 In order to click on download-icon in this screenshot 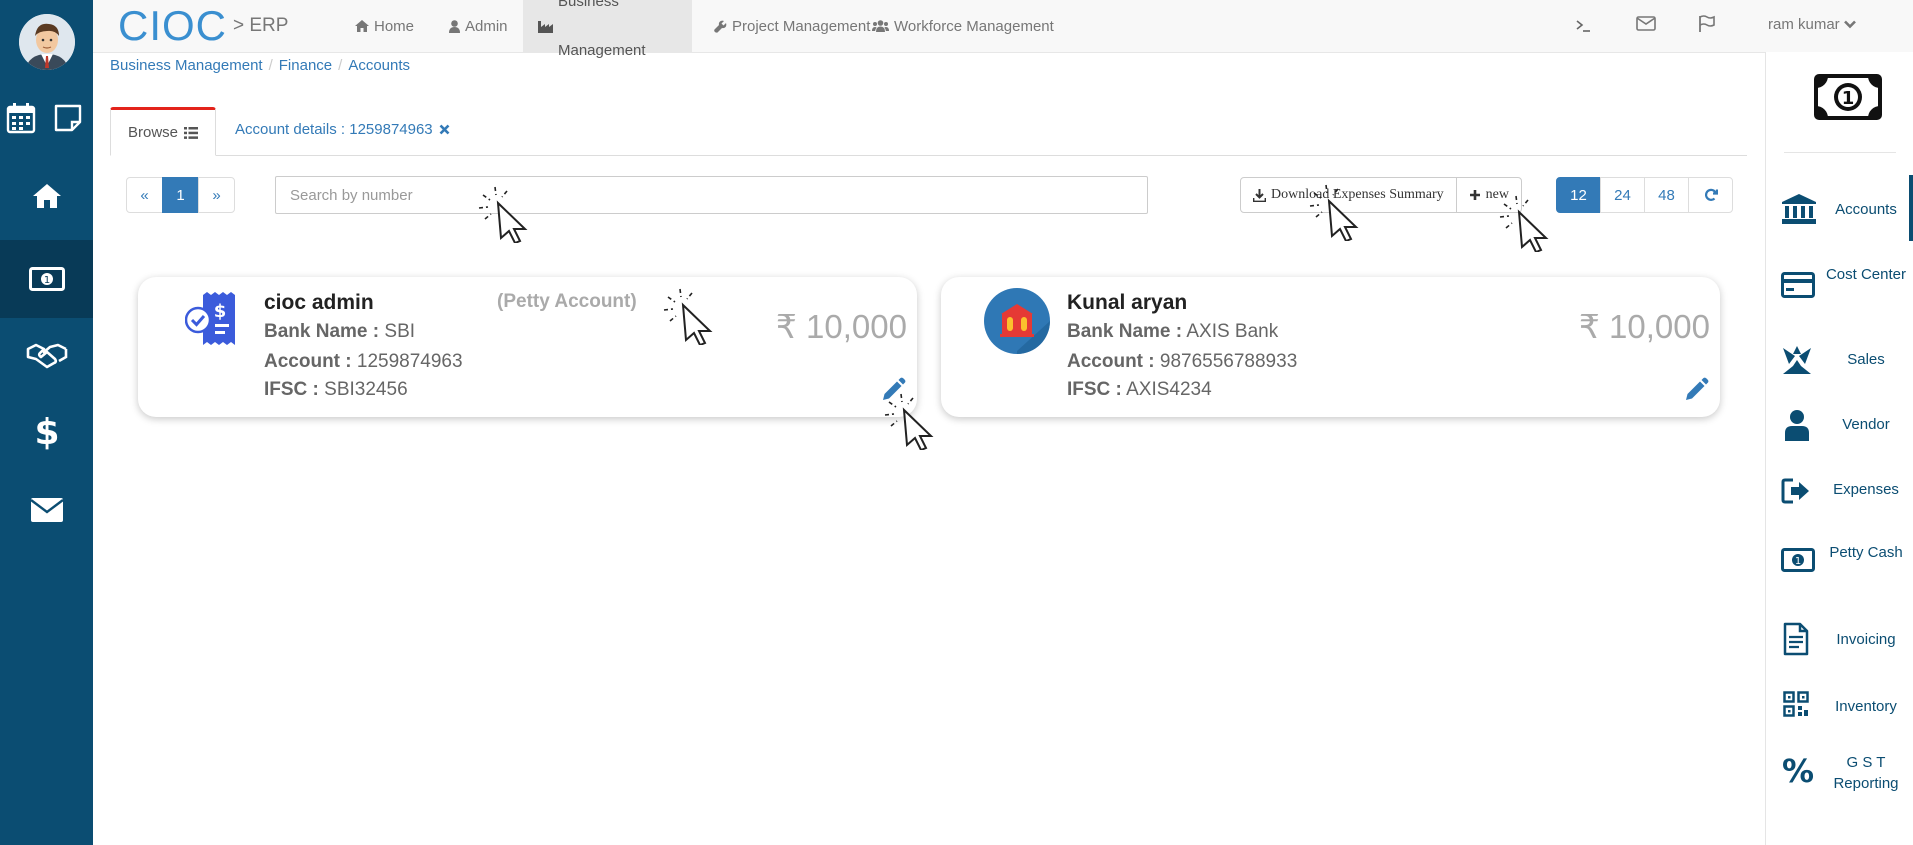, I will do `click(1259, 195)`.